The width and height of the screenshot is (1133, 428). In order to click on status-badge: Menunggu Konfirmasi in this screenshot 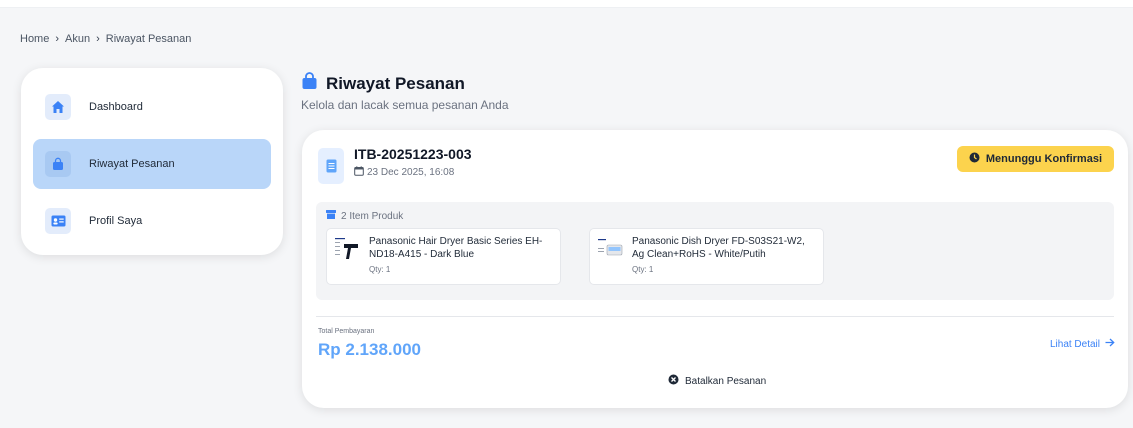, I will do `click(1035, 159)`.